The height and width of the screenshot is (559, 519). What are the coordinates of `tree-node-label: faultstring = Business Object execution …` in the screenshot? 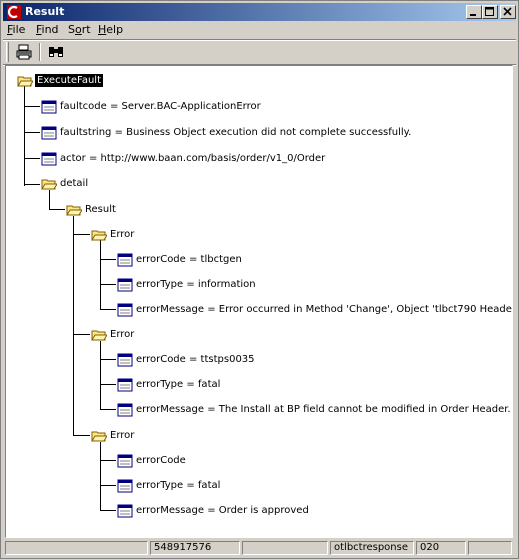 It's located at (236, 132).